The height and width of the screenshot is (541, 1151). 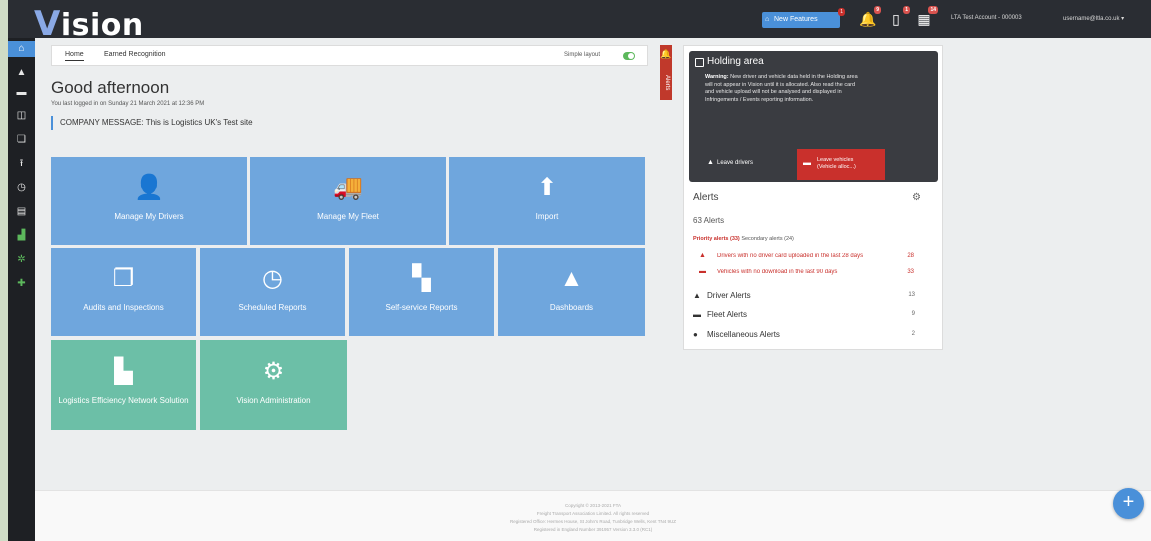 What do you see at coordinates (149, 188) in the screenshot?
I see `user-icon: 👤` at bounding box center [149, 188].